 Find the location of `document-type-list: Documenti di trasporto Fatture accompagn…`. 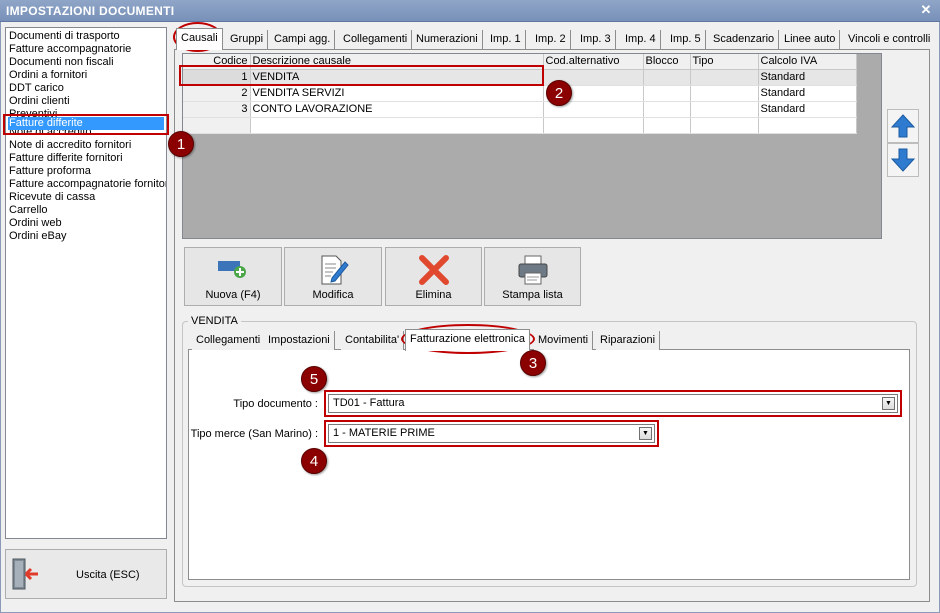

document-type-list: Documenti di trasporto Fatture accompagn… is located at coordinates (86, 283).